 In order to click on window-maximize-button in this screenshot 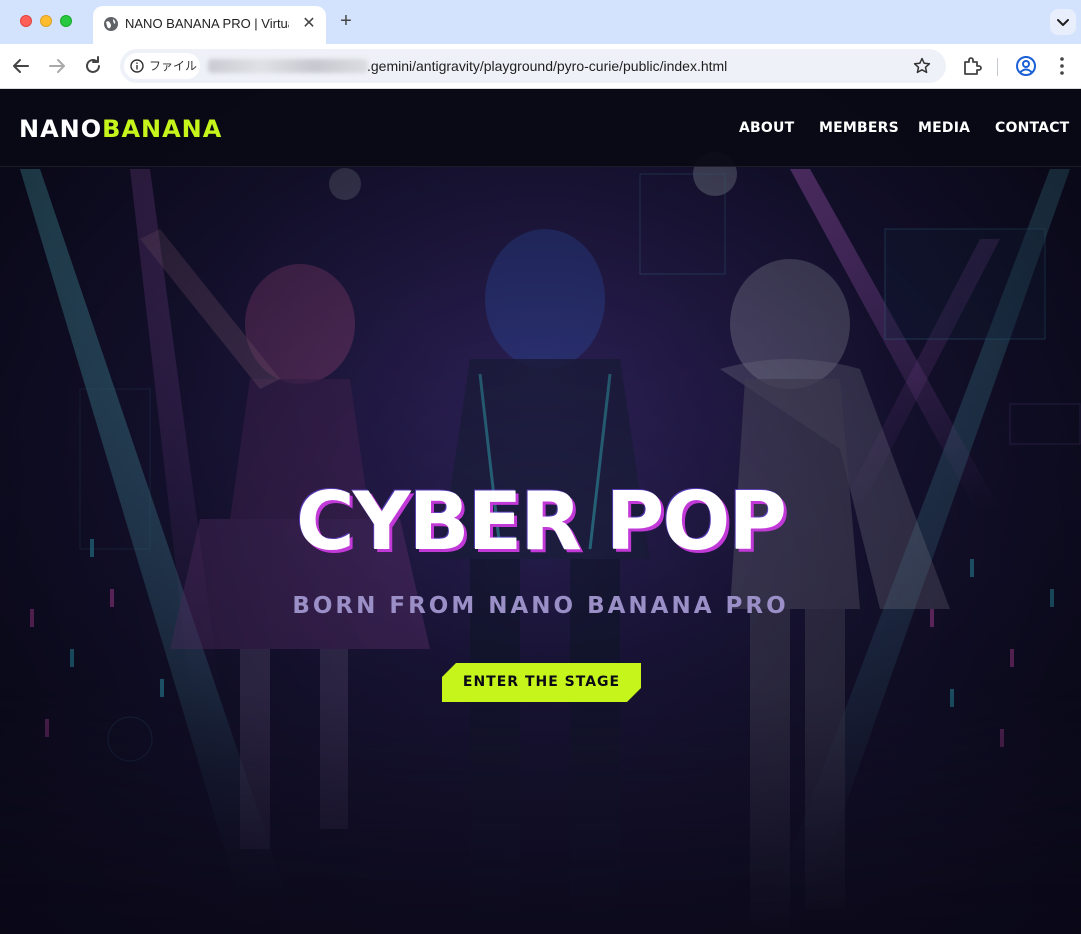, I will do `click(66, 21)`.